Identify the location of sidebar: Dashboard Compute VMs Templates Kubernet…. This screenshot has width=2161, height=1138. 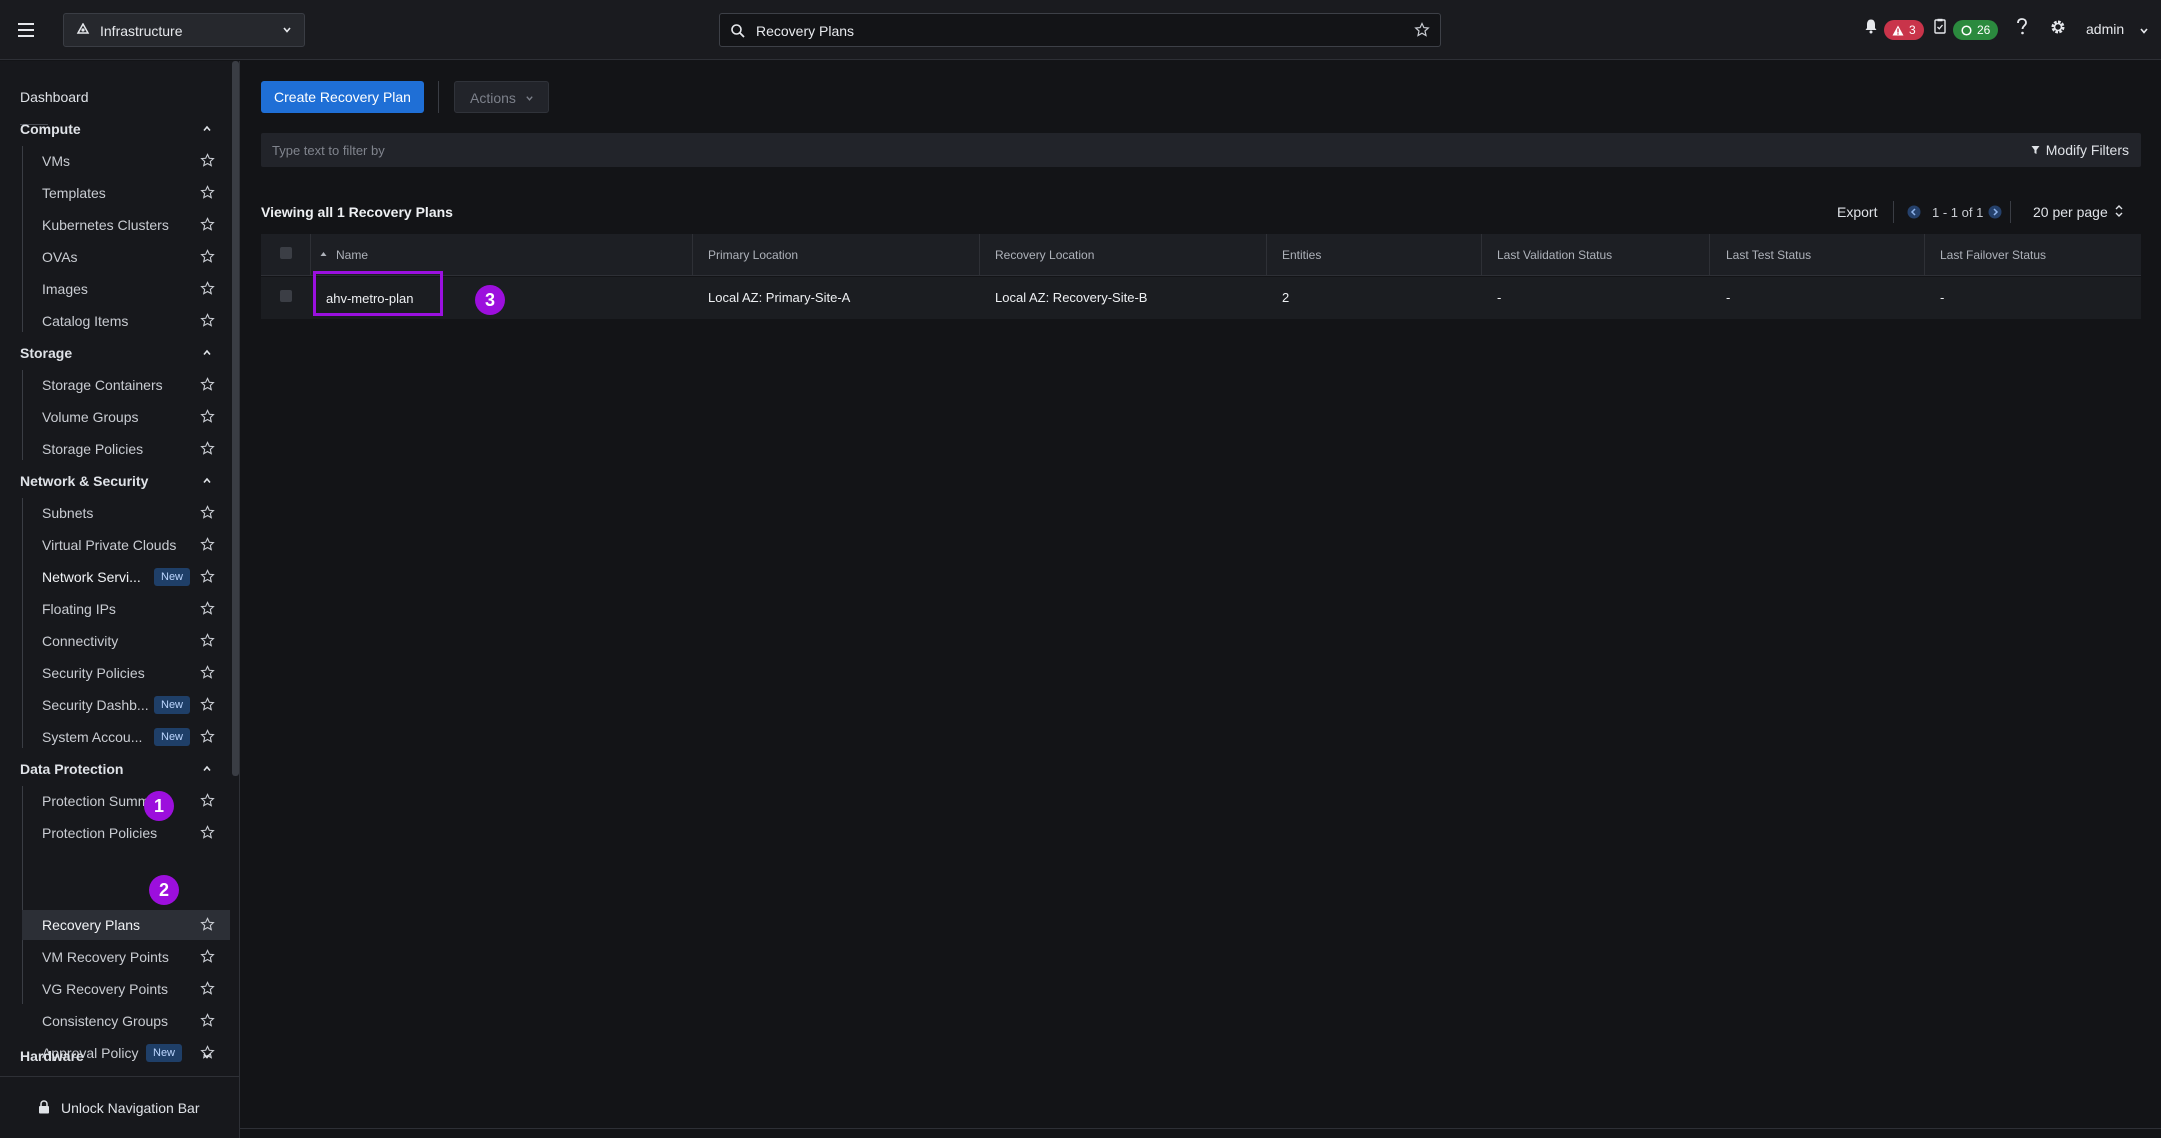
(120, 599).